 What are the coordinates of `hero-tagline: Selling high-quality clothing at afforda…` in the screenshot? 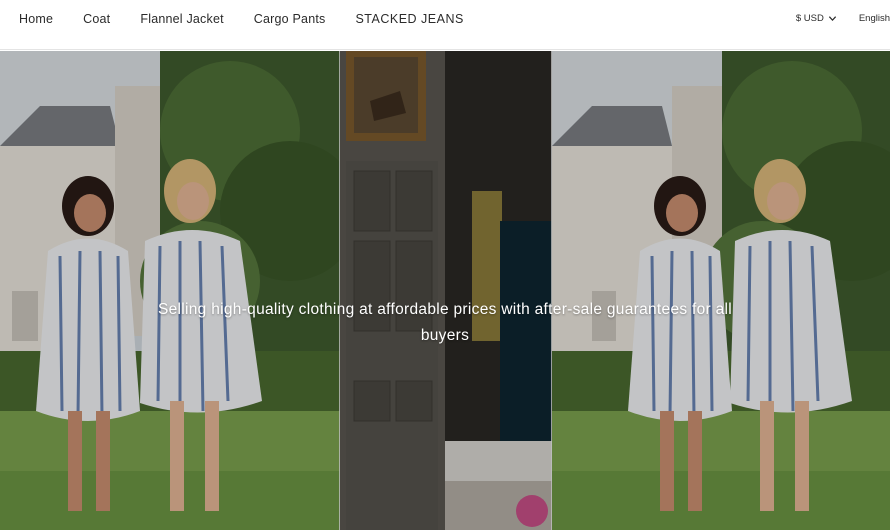 It's located at (445, 322).